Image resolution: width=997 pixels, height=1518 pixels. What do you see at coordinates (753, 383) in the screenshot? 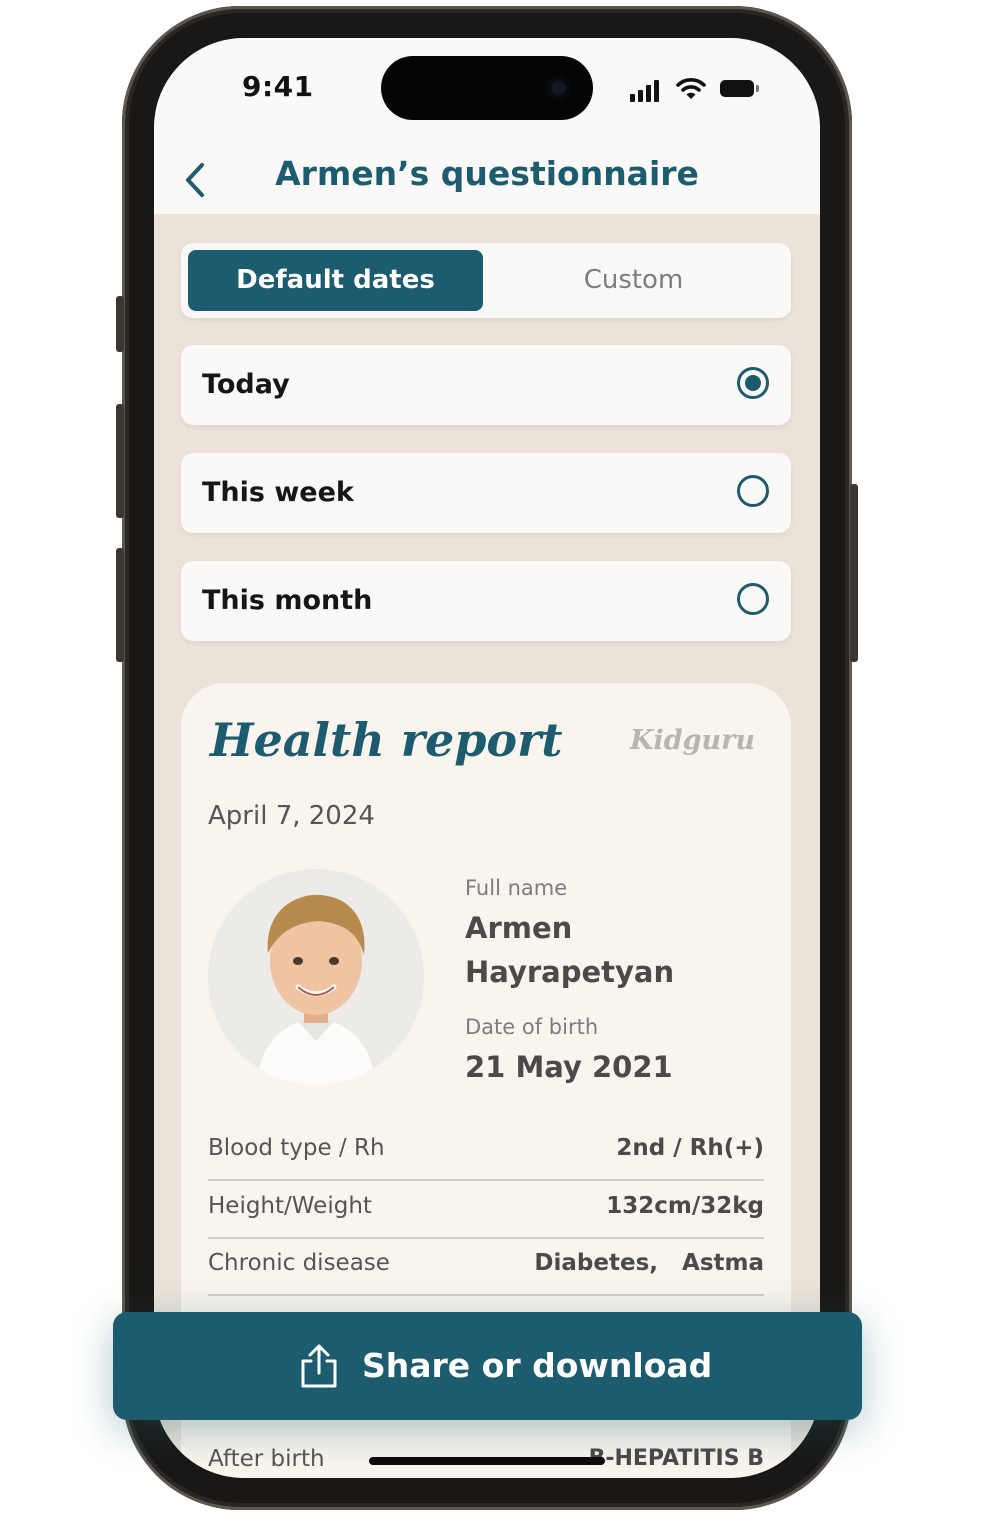
I see `radio-selected-icon` at bounding box center [753, 383].